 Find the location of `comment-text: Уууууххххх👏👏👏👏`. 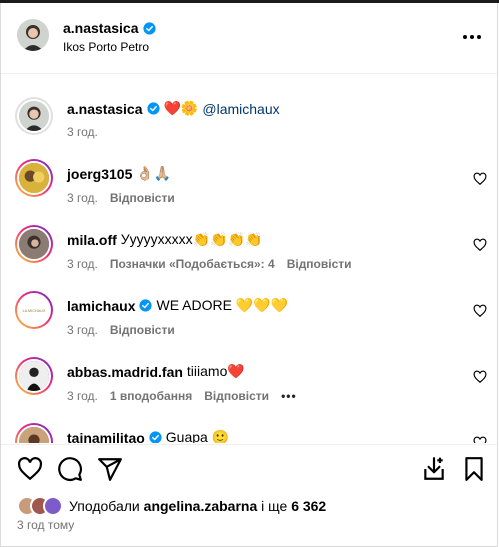

comment-text: Уууууххххх👏👏👏👏 is located at coordinates (191, 239).